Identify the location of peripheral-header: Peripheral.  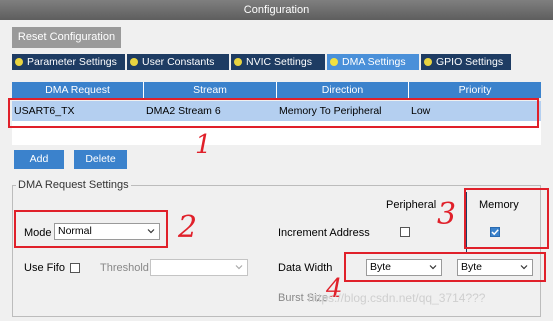
(411, 205).